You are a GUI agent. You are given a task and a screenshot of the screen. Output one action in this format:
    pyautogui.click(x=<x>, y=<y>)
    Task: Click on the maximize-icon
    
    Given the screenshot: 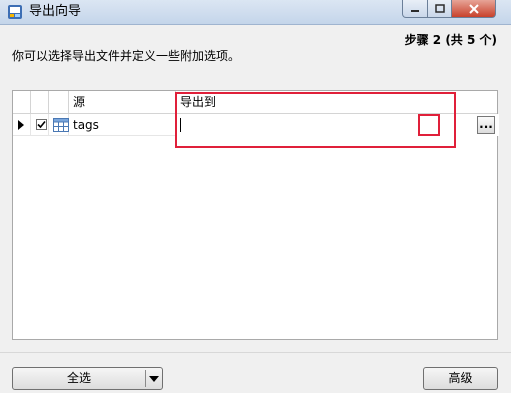 What is the action you would take?
    pyautogui.click(x=439, y=8)
    